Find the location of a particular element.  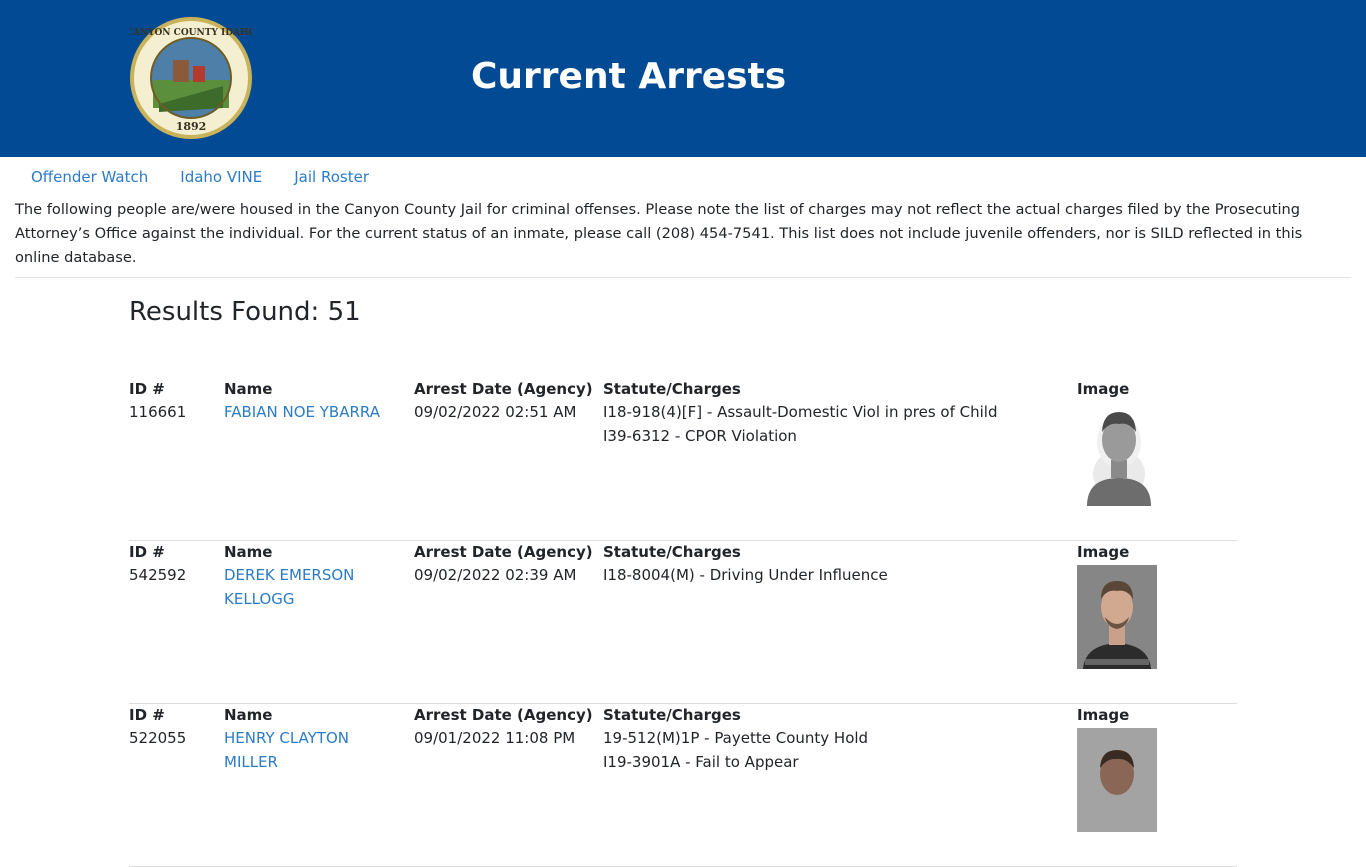

seal-year: 1892 is located at coordinates (191, 126).